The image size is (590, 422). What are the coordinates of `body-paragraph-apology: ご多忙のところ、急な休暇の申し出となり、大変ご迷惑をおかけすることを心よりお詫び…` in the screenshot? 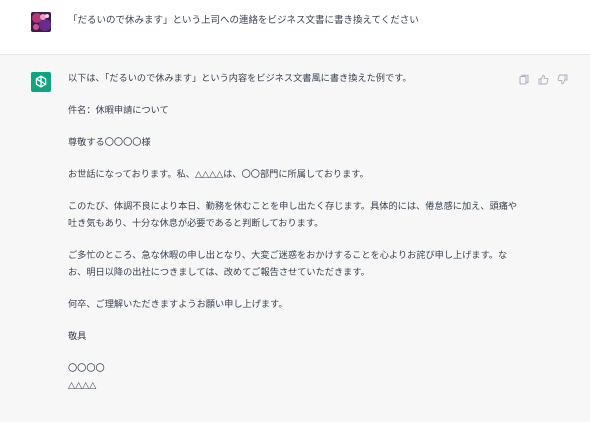 It's located at (288, 264).